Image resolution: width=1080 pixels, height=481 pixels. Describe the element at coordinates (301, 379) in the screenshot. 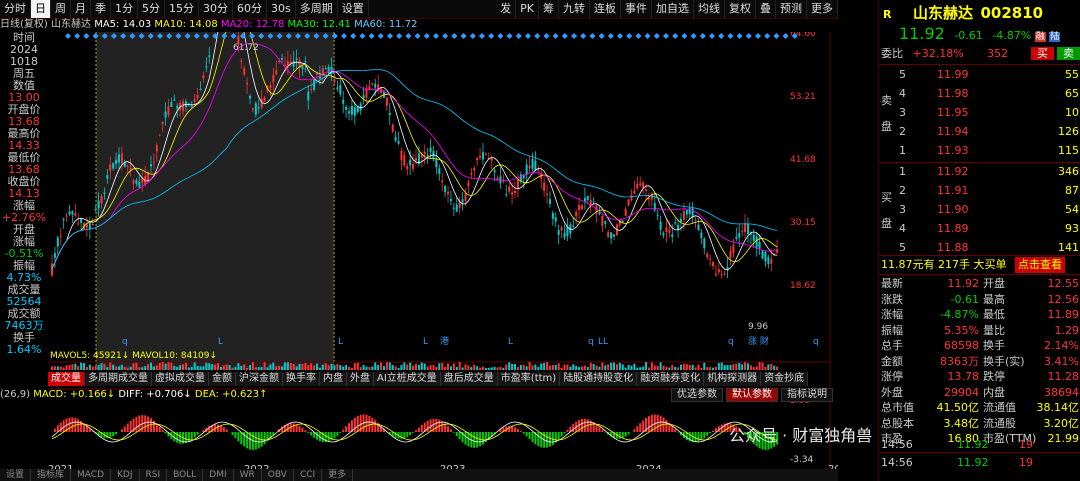

I see `indicator-tab: 换手率` at that location.